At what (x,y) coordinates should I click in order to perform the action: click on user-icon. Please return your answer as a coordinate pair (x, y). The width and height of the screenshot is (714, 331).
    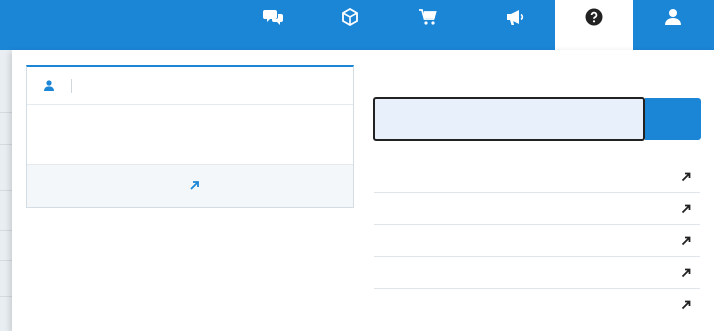
    Looking at the image, I should click on (673, 17).